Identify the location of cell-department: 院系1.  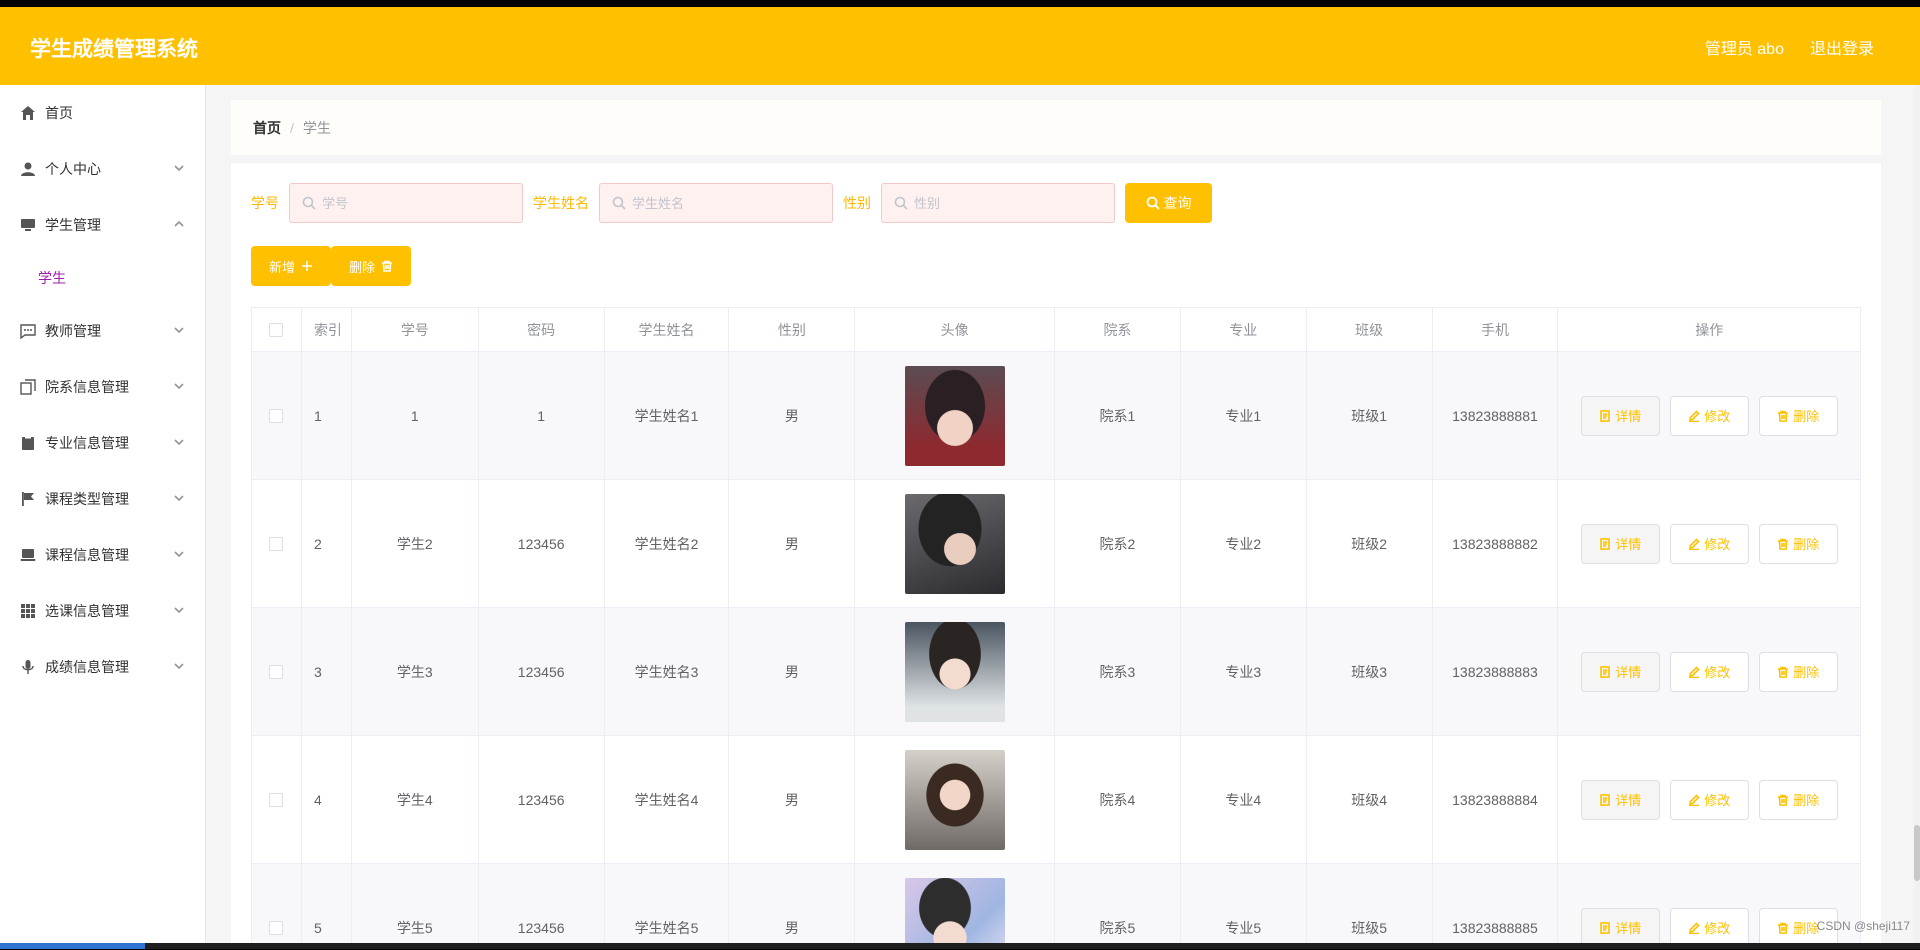
(1118, 415).